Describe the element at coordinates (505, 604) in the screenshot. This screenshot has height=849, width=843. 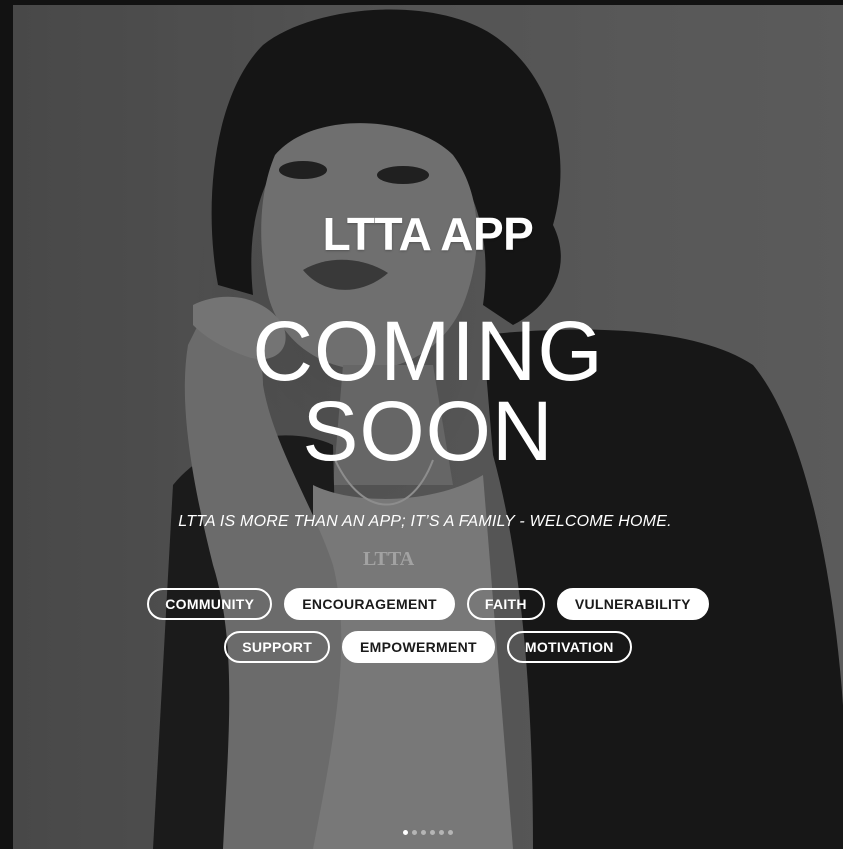
I see `chip-faith: FAITH` at that location.